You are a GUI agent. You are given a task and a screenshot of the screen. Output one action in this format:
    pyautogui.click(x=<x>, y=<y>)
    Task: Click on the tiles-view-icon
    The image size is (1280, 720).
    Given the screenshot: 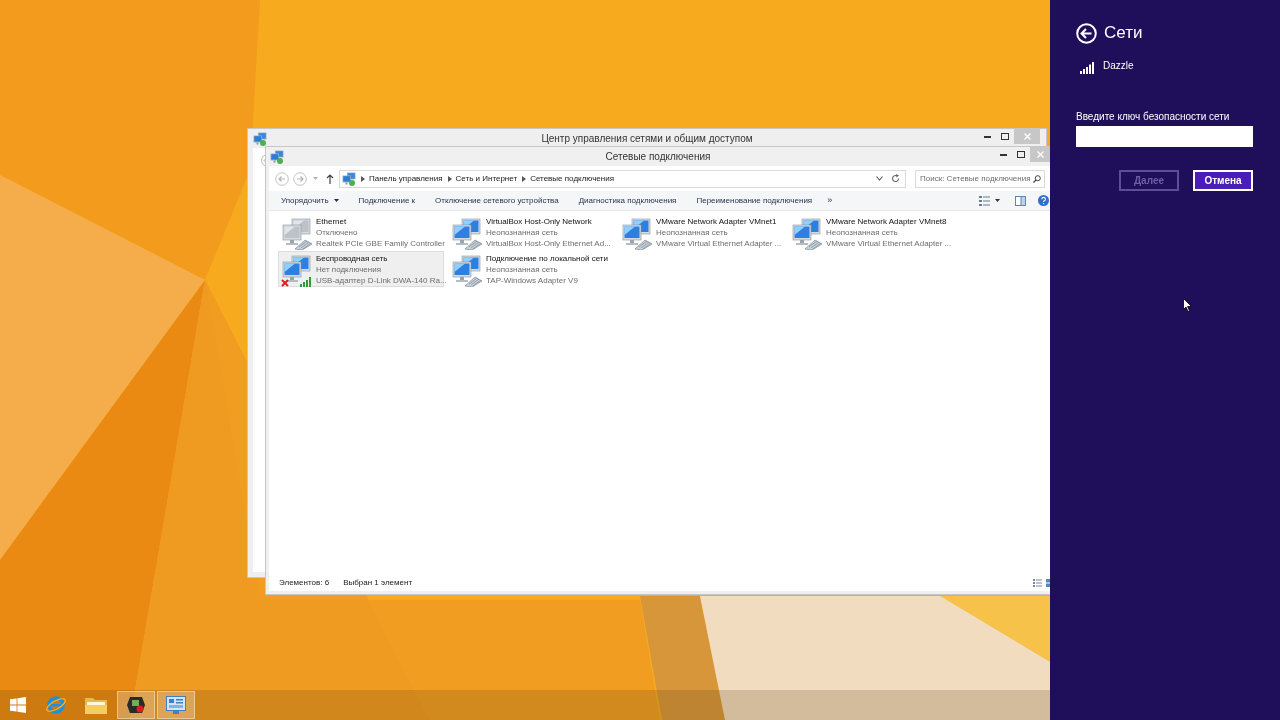 What is the action you would take?
    pyautogui.click(x=1048, y=582)
    